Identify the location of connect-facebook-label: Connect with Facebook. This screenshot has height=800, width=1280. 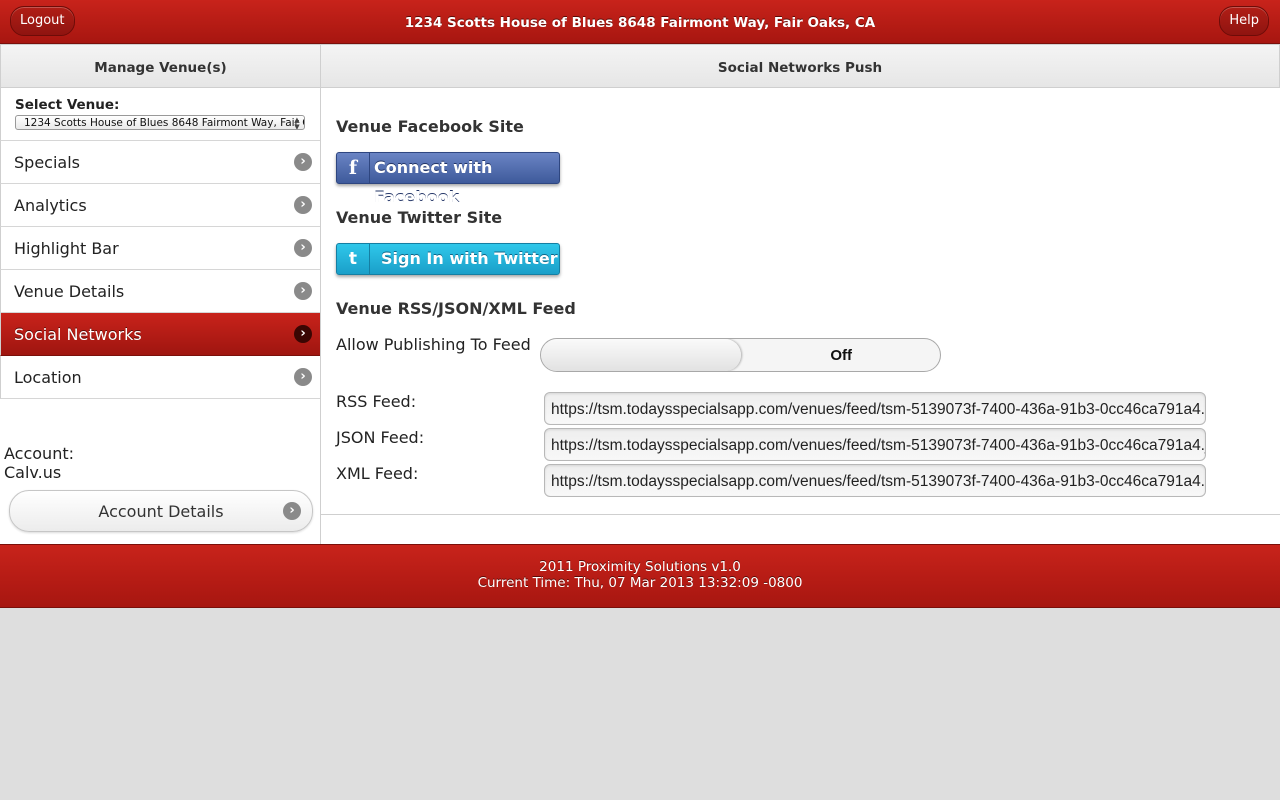
(433, 182).